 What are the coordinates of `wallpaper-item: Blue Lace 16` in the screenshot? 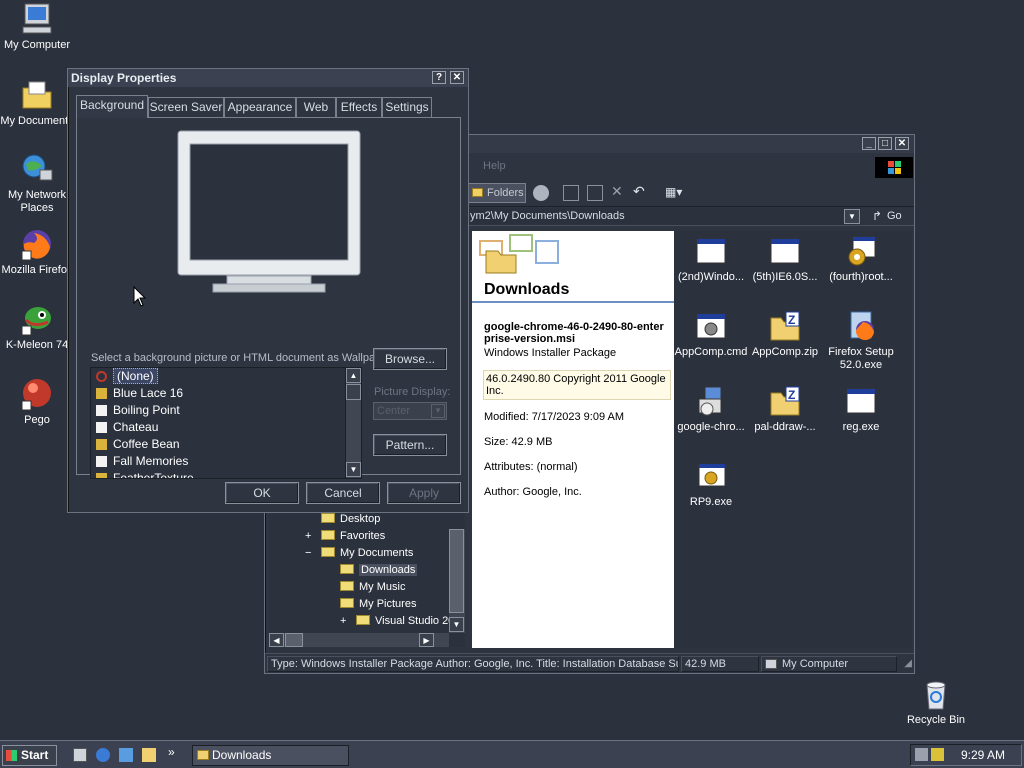 It's located at (226, 393).